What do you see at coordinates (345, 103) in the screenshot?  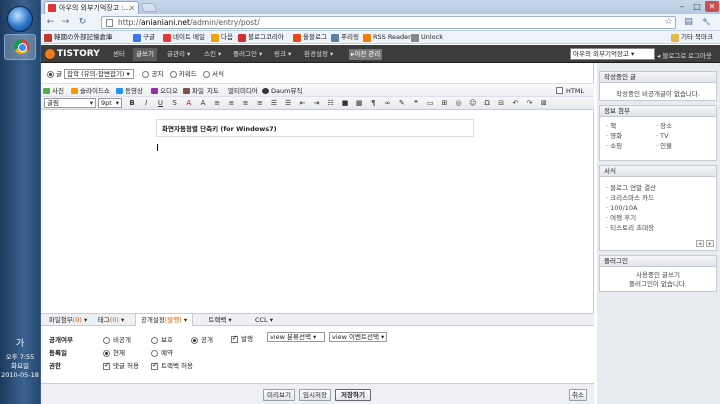 I see `box-icon: ■` at bounding box center [345, 103].